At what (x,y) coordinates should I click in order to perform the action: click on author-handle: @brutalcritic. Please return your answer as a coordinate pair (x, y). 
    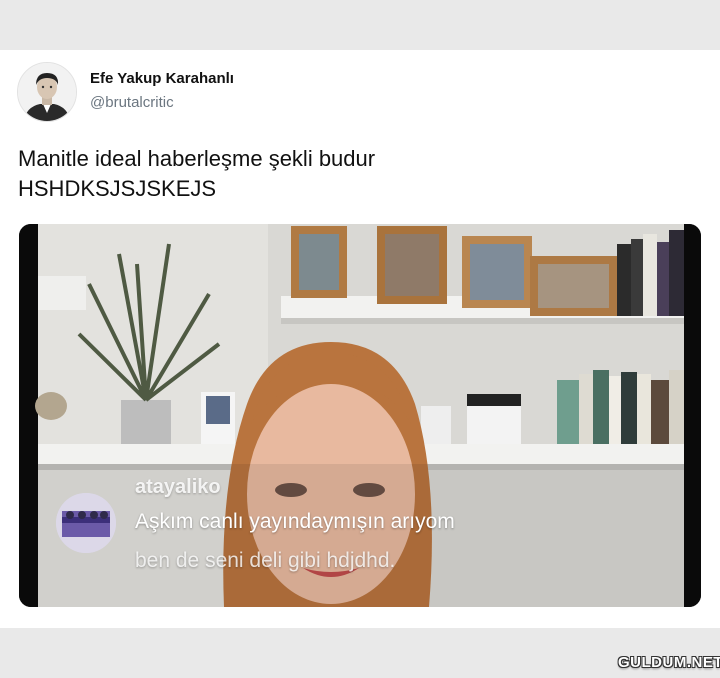
    Looking at the image, I should click on (132, 102).